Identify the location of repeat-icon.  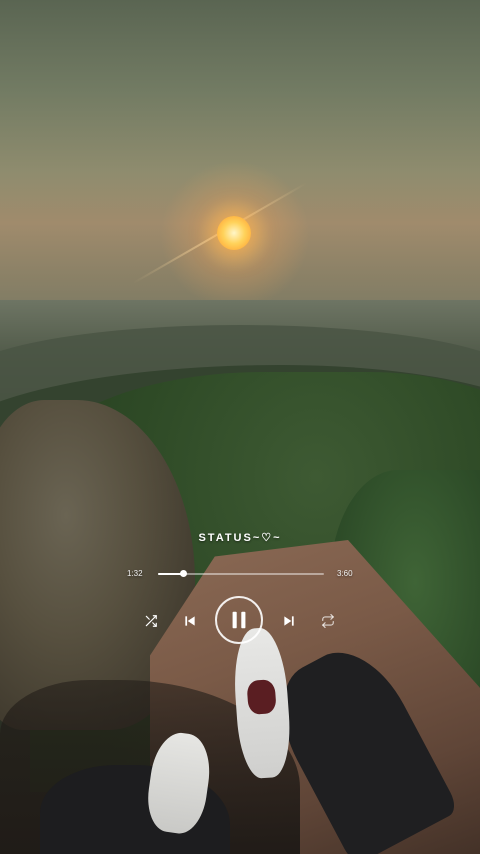
(328, 621).